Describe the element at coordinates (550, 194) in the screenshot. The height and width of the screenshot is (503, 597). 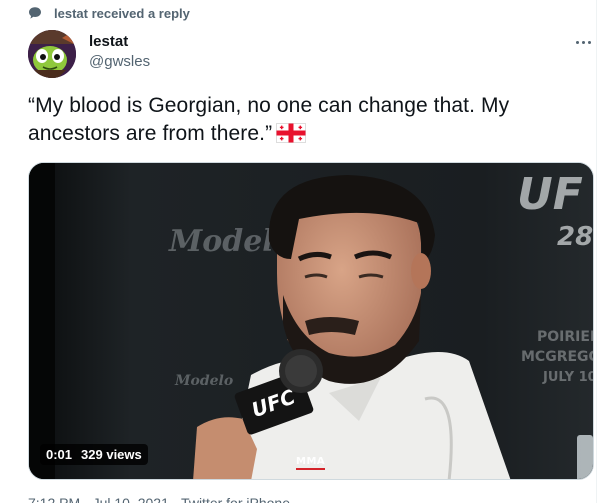
I see `svg-text: UF` at that location.